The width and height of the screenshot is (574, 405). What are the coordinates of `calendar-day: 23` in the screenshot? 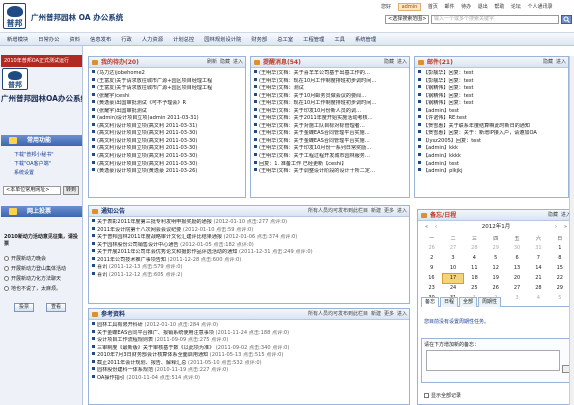 It's located at (431, 288).